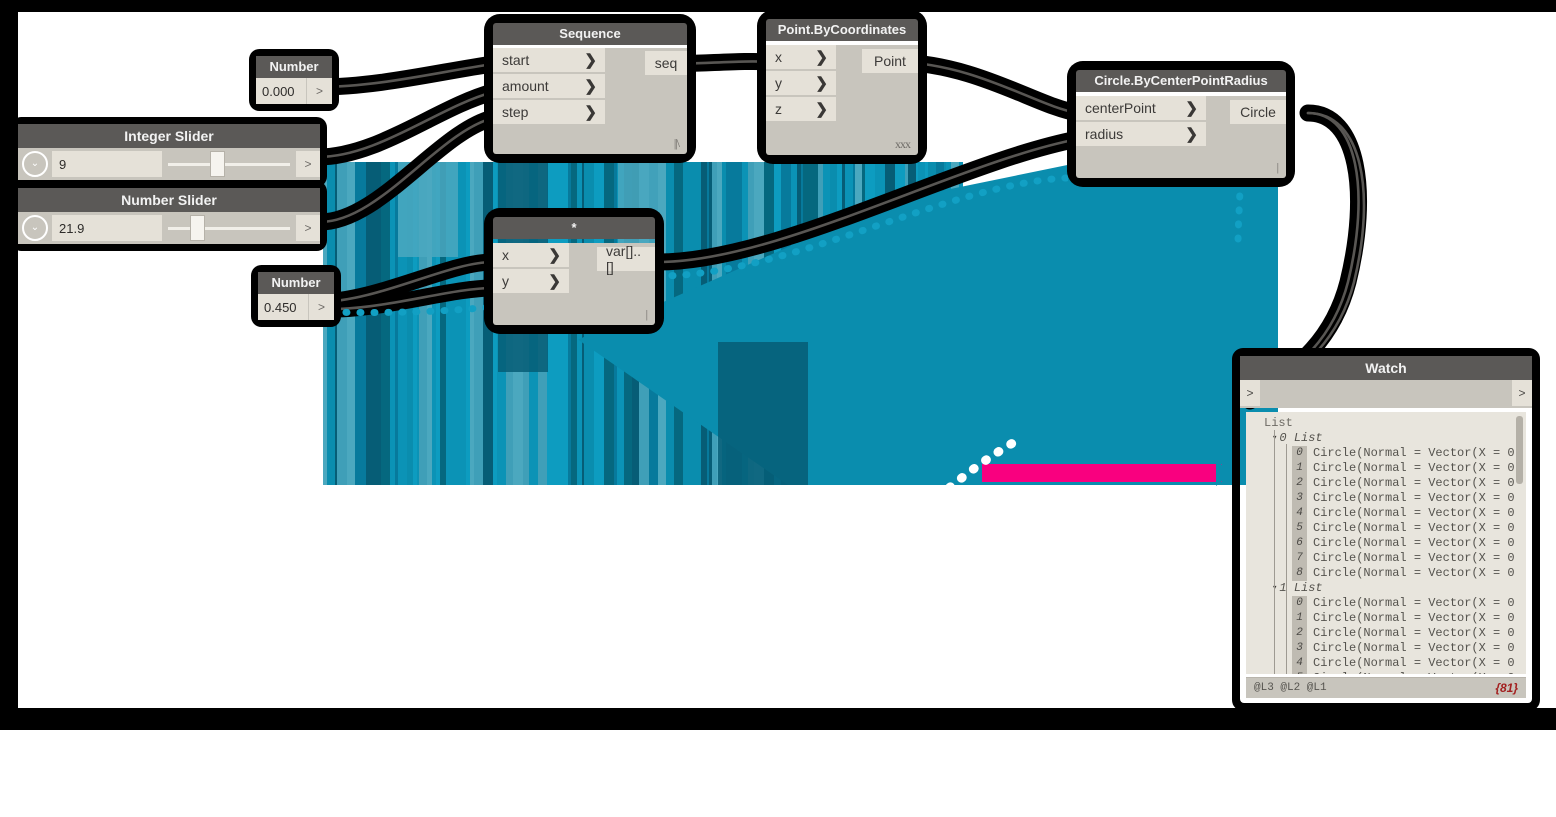 The width and height of the screenshot is (1556, 817). What do you see at coordinates (107, 164) in the screenshot?
I see `integer-slider-value: 9` at bounding box center [107, 164].